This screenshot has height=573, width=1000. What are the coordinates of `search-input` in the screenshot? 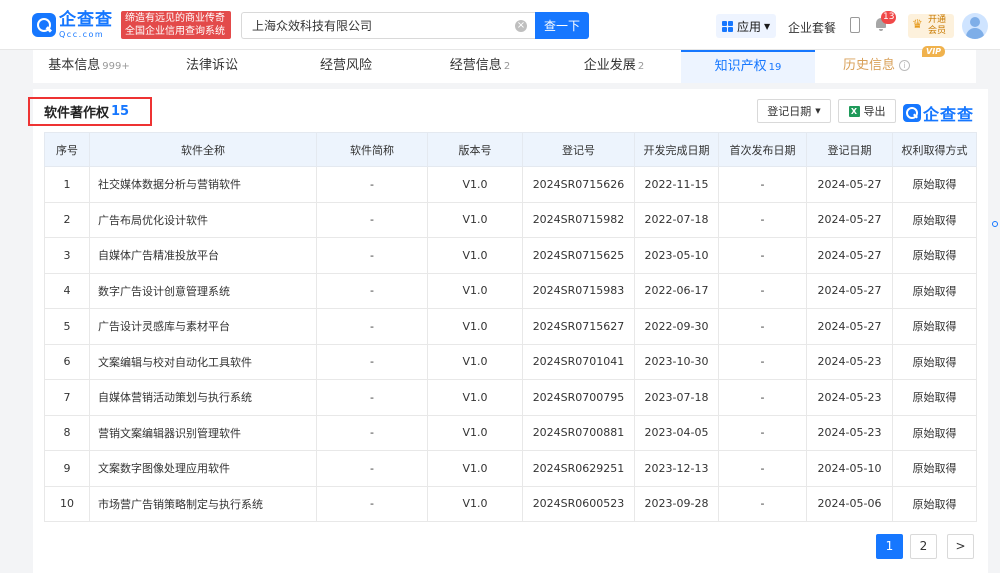 It's located at (372, 25).